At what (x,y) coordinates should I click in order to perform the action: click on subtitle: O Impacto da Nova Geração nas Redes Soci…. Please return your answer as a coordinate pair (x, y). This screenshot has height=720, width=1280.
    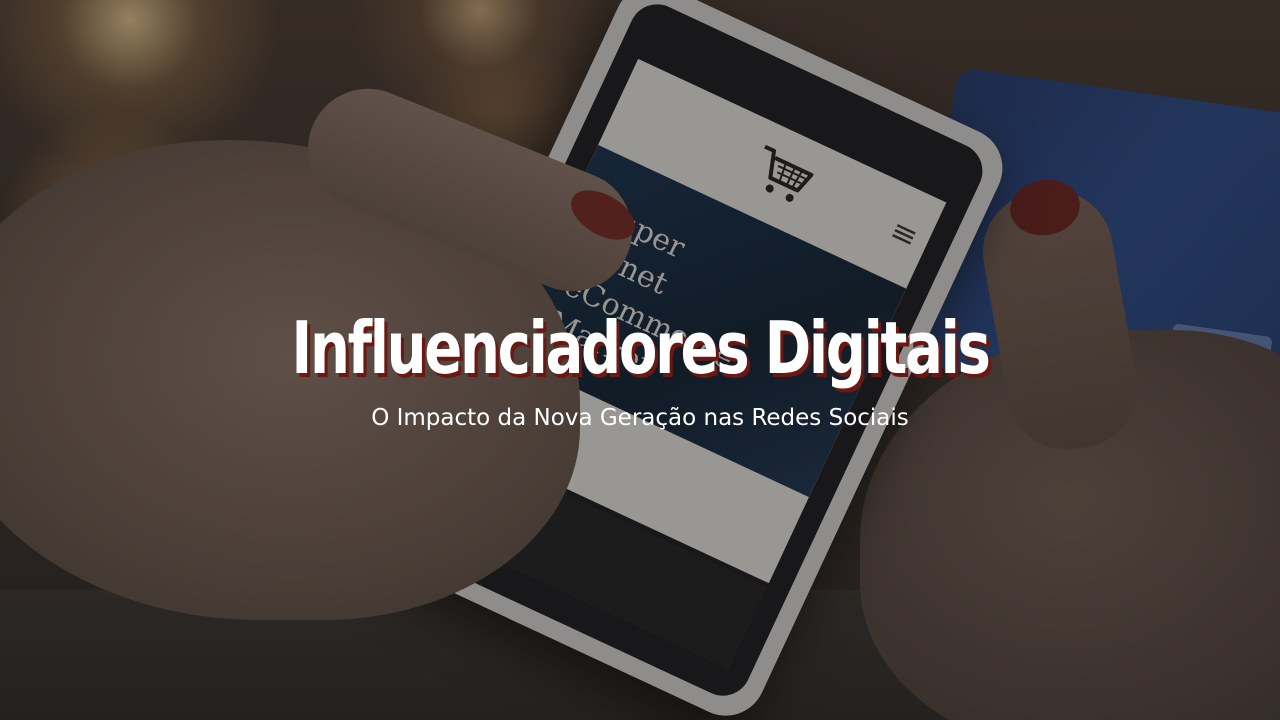
    Looking at the image, I should click on (640, 418).